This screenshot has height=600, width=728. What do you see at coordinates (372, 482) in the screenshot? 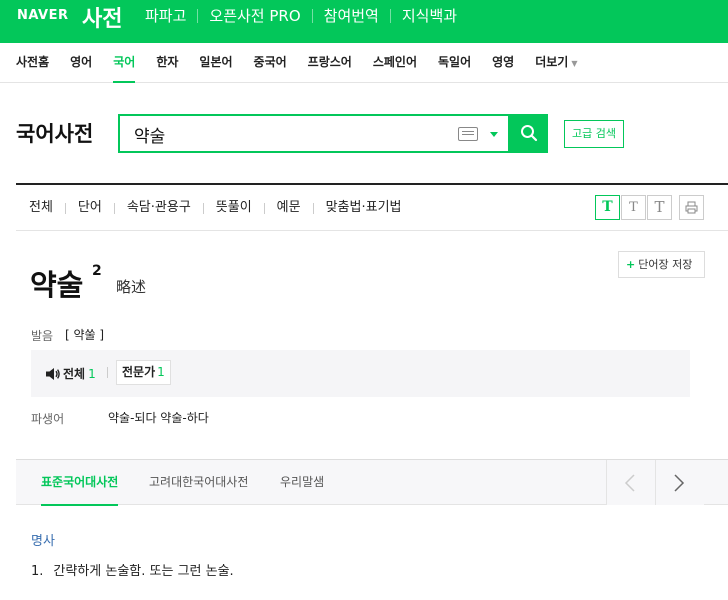
I see `dictionary-source-tabs: 표준국어대사전 고려대한국어대사전 우리말샘` at bounding box center [372, 482].